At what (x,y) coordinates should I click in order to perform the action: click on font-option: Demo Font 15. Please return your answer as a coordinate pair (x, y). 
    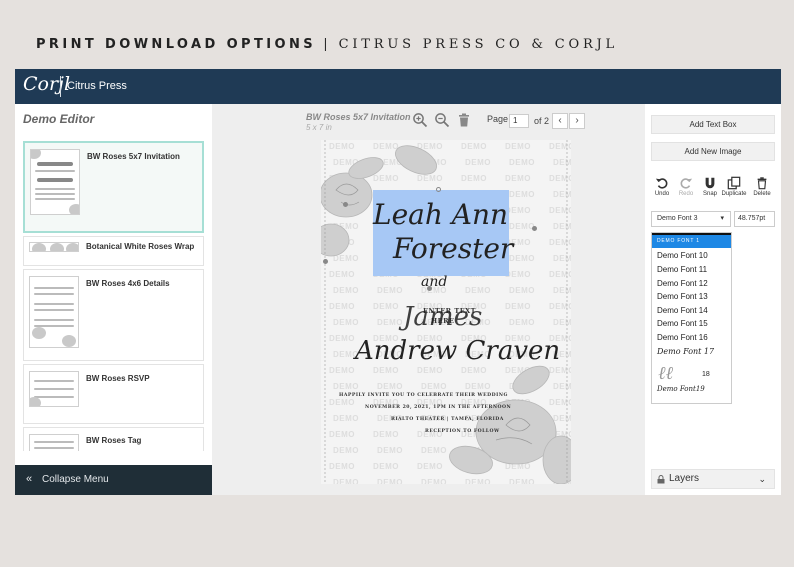
    Looking at the image, I should click on (682, 323).